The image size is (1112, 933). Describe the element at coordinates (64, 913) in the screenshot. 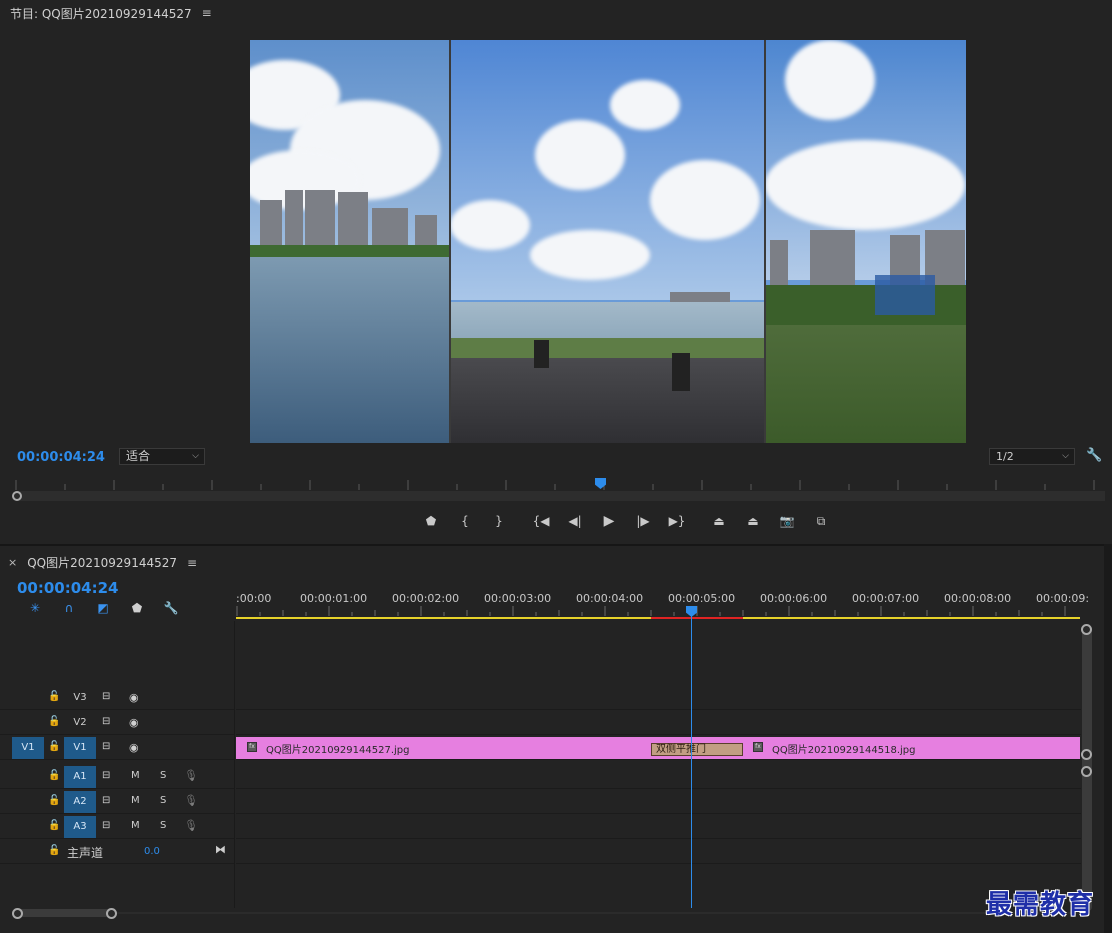

I see `horizontal-scrollbar` at that location.